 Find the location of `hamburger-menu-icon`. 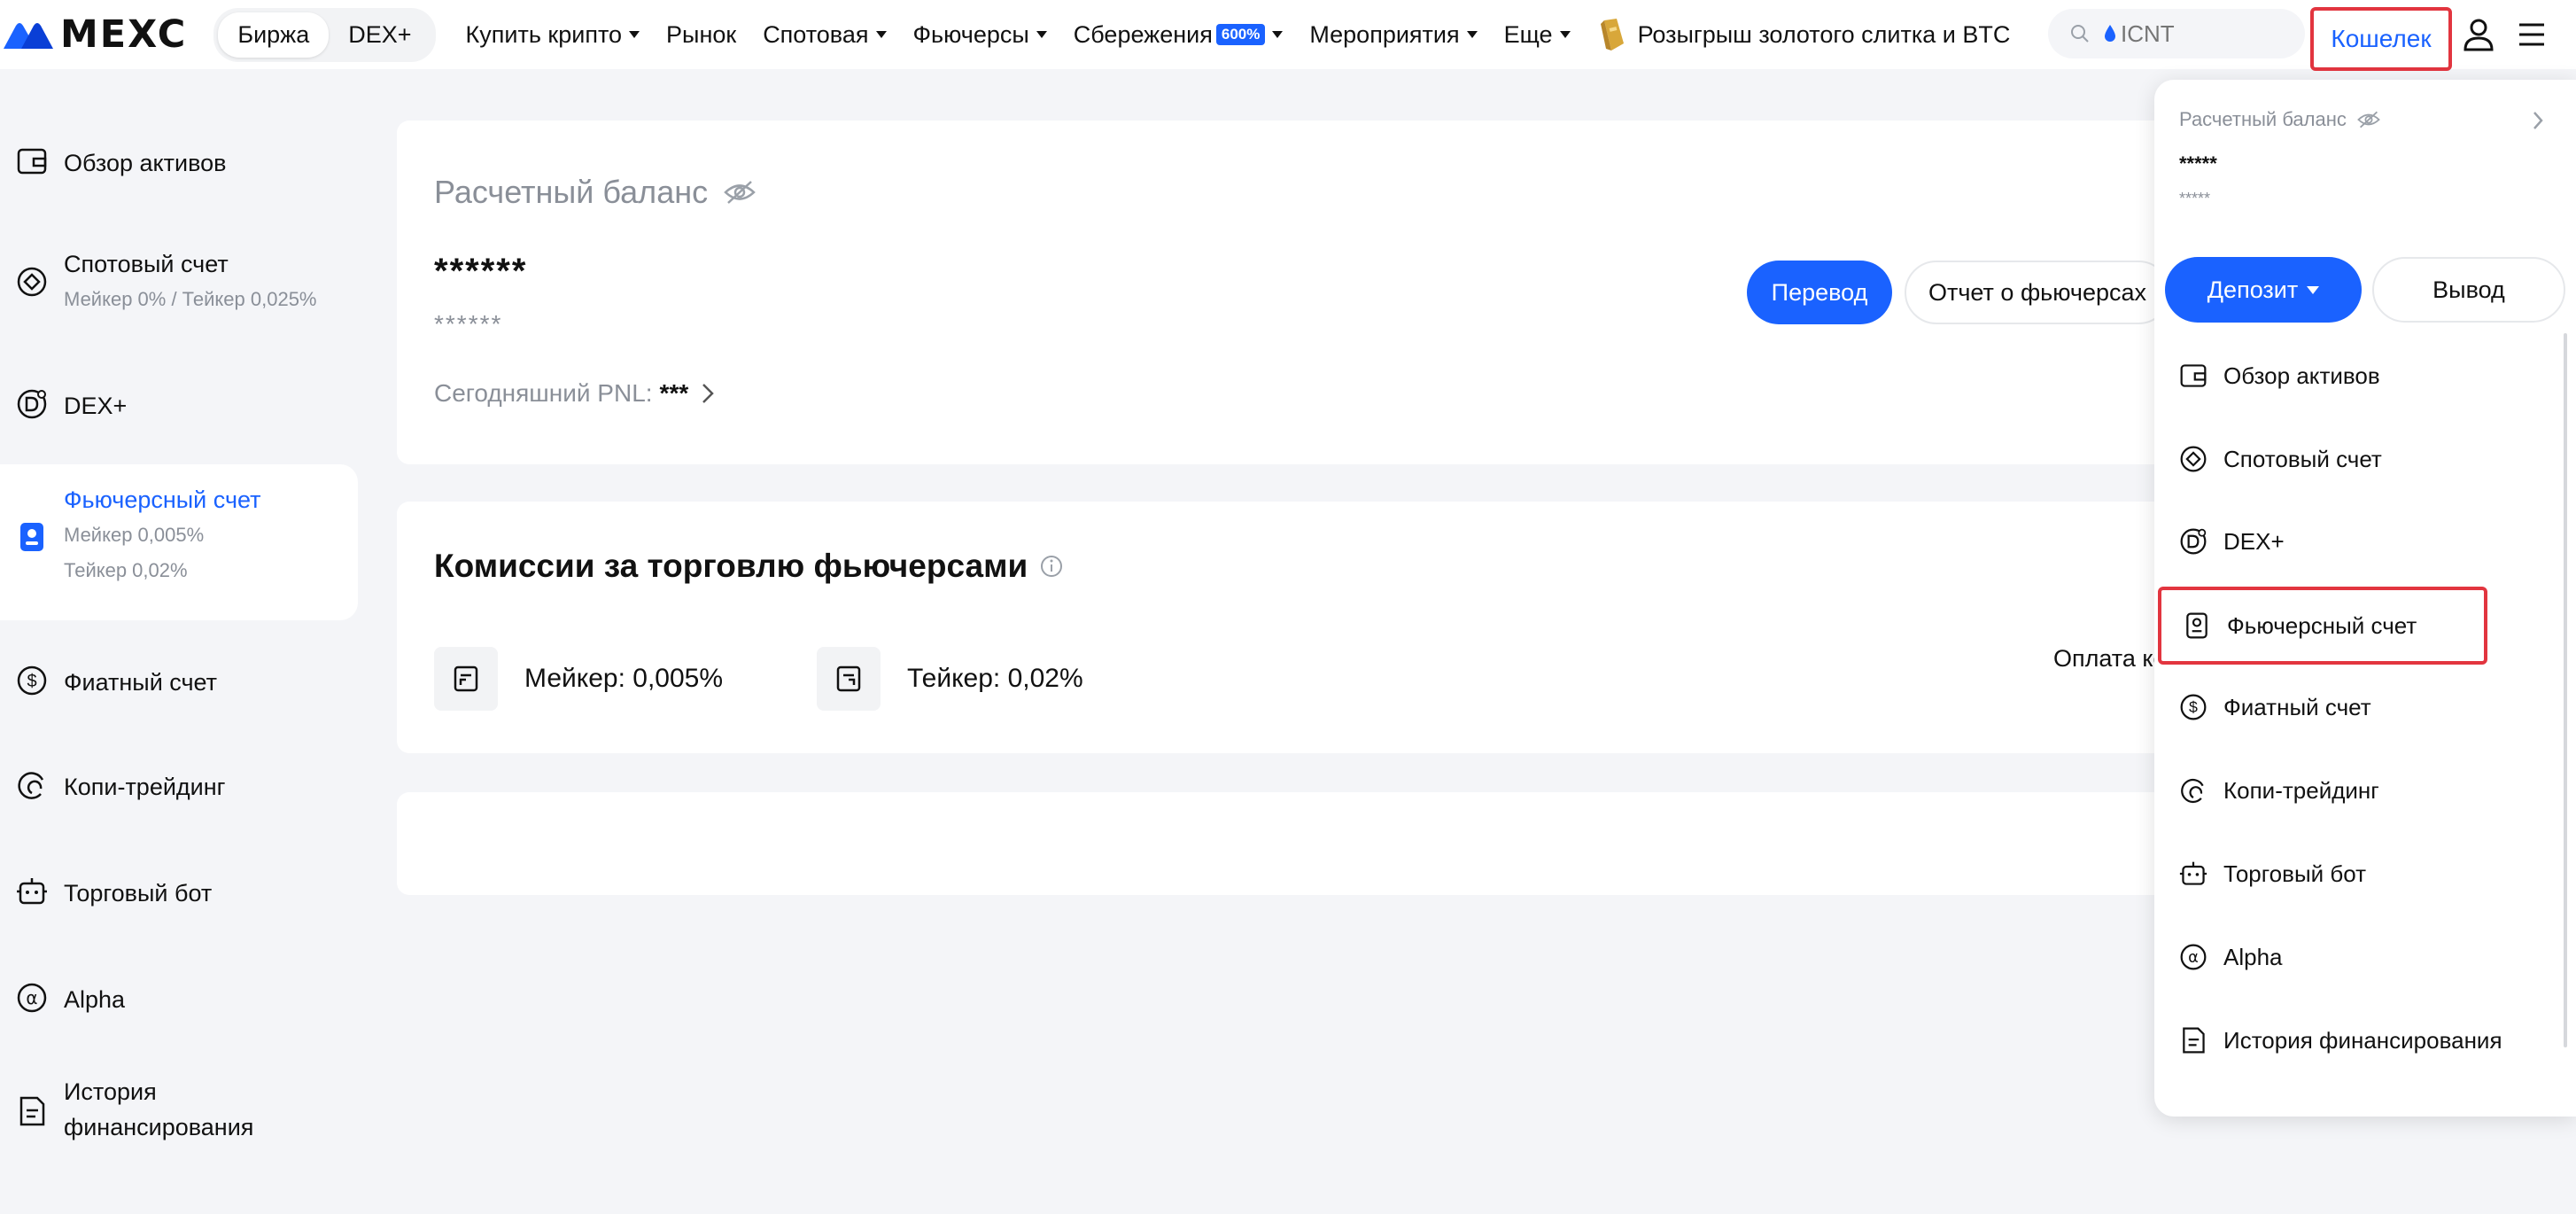

hamburger-menu-icon is located at coordinates (2532, 34).